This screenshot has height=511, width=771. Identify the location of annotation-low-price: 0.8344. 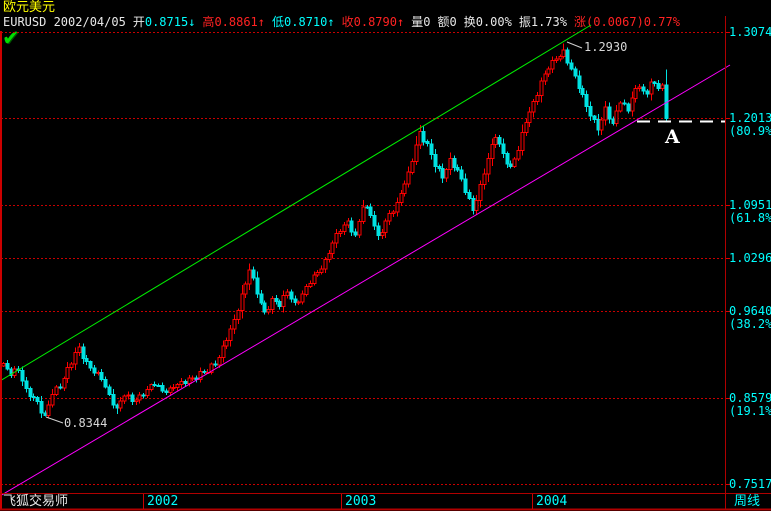
(85, 423).